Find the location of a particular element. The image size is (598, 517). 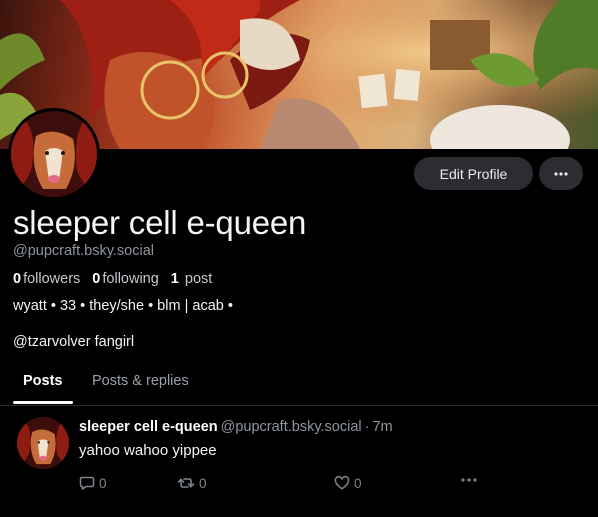

post-author-handle: @pupcraft.bsky.social is located at coordinates (291, 427).